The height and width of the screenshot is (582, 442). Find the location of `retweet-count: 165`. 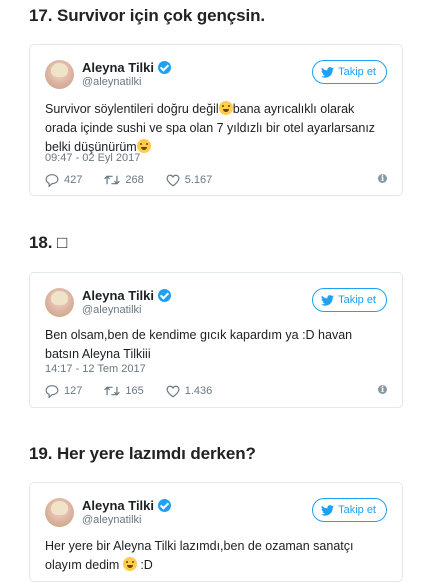

retweet-count: 165 is located at coordinates (134, 391).